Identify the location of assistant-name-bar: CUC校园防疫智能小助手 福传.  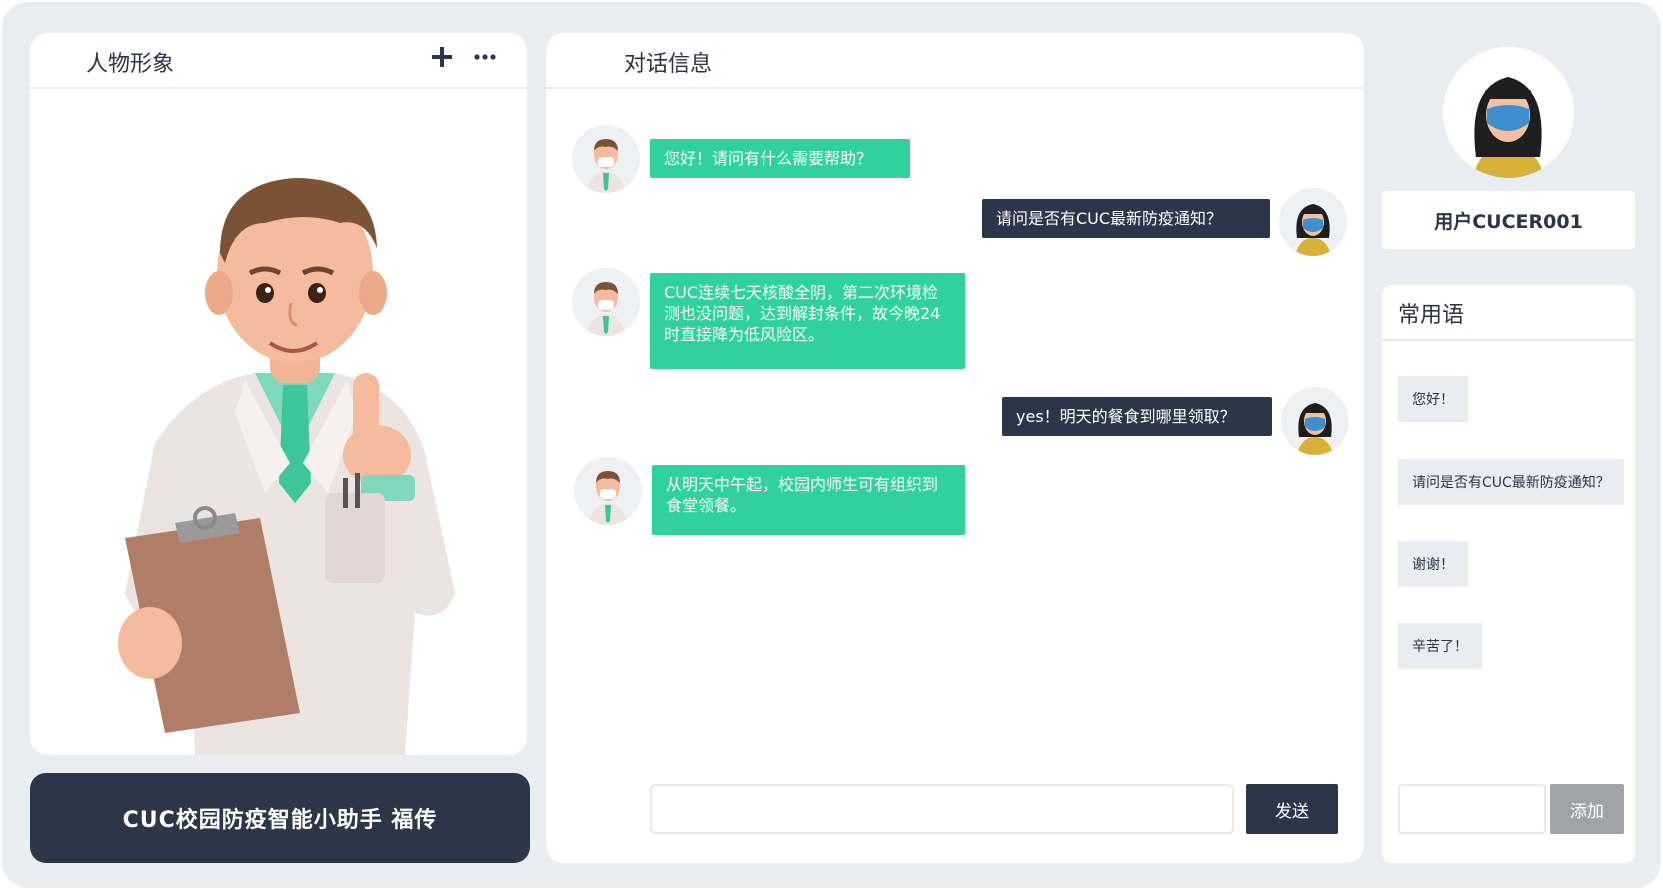
(280, 818).